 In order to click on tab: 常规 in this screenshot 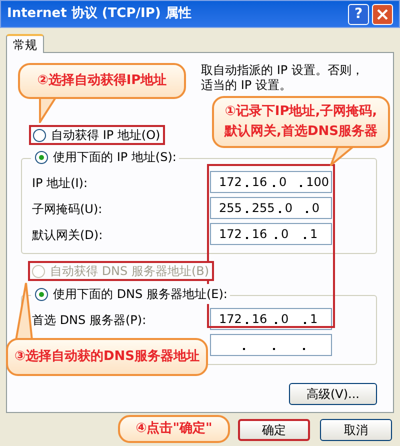, I will do `click(25, 43)`.